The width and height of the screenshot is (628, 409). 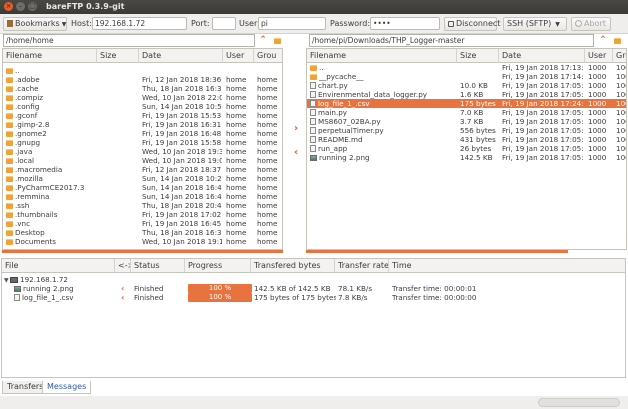 What do you see at coordinates (383, 94) in the screenshot?
I see `file-name: Envirenmental_data_logger.py` at bounding box center [383, 94].